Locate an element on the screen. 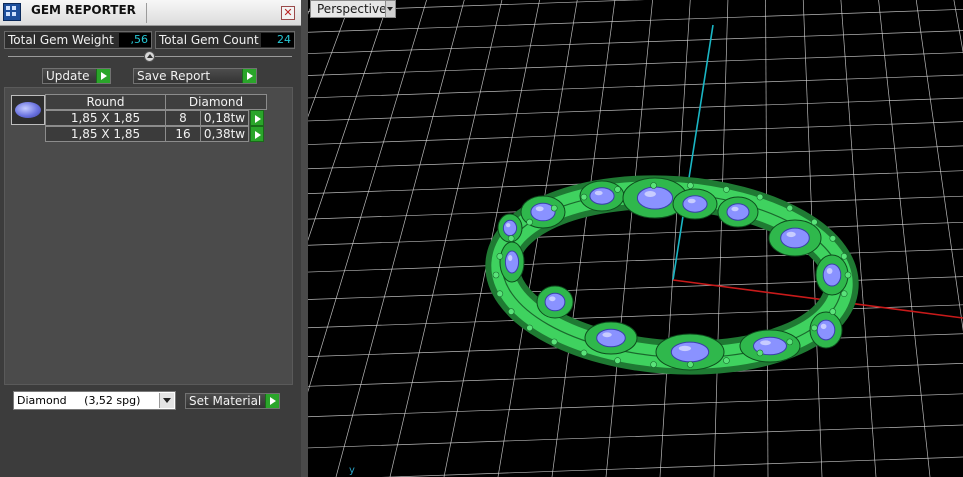 The width and height of the screenshot is (963, 477). view-mode-tab: Perspective is located at coordinates (353, 9).